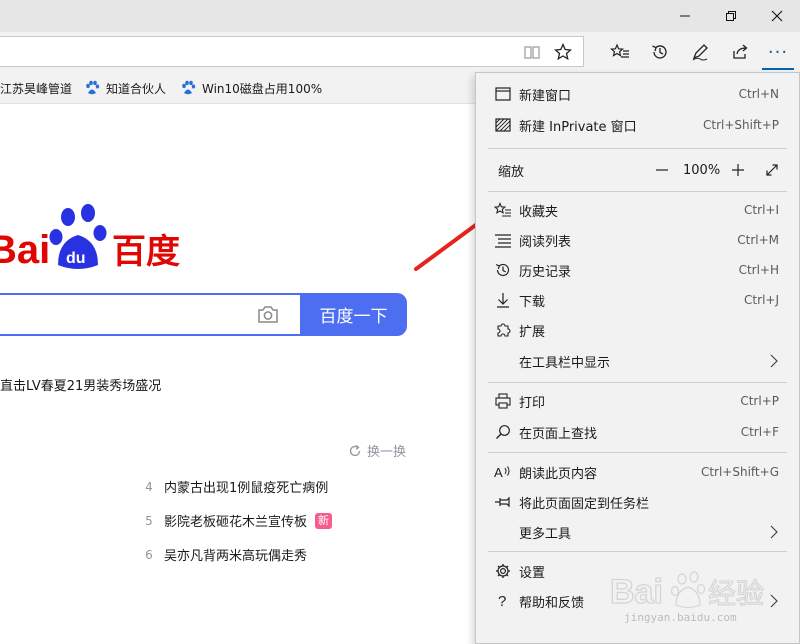 Image resolution: width=800 pixels, height=644 pixels. I want to click on gear-icon, so click(503, 571).